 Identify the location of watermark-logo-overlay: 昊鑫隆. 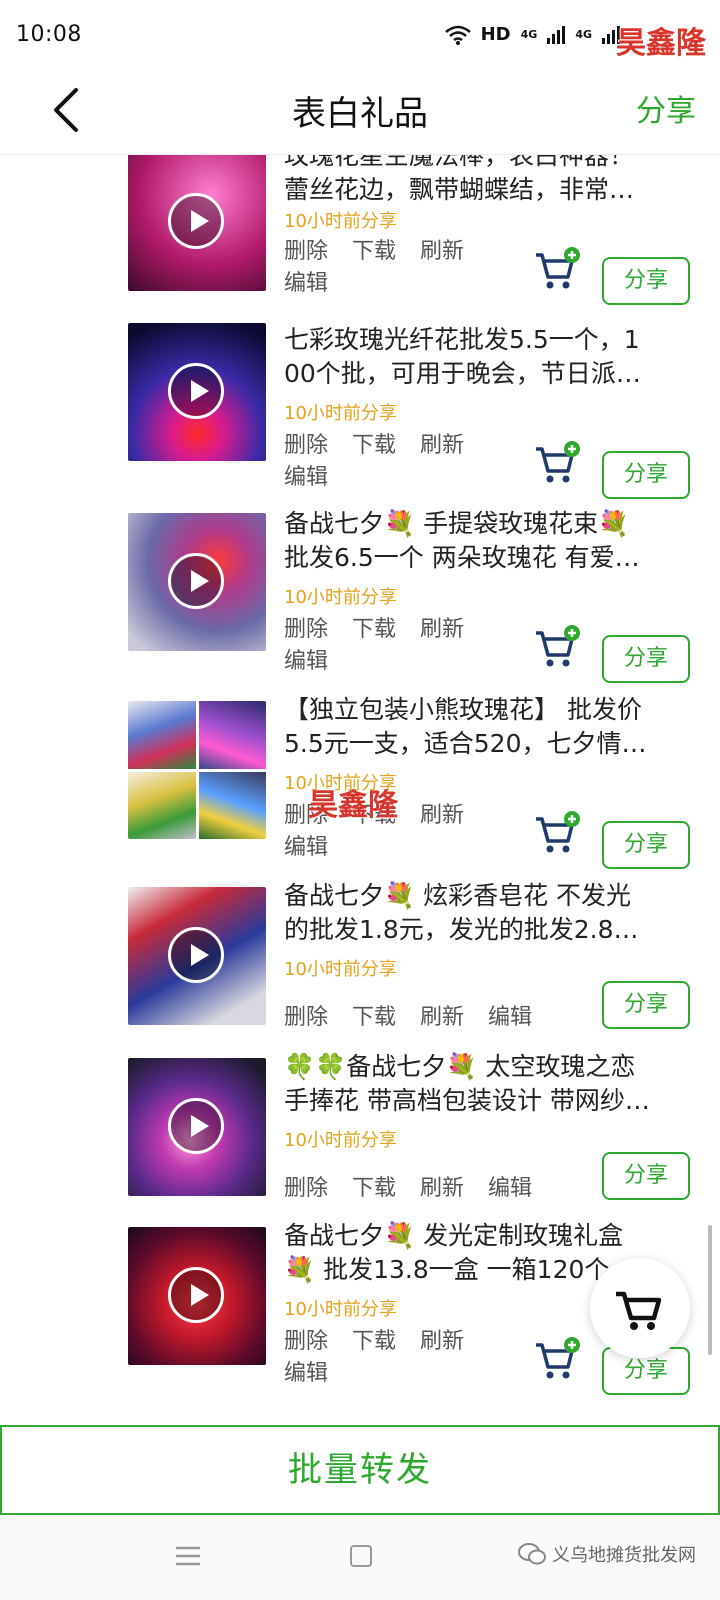
(353, 805).